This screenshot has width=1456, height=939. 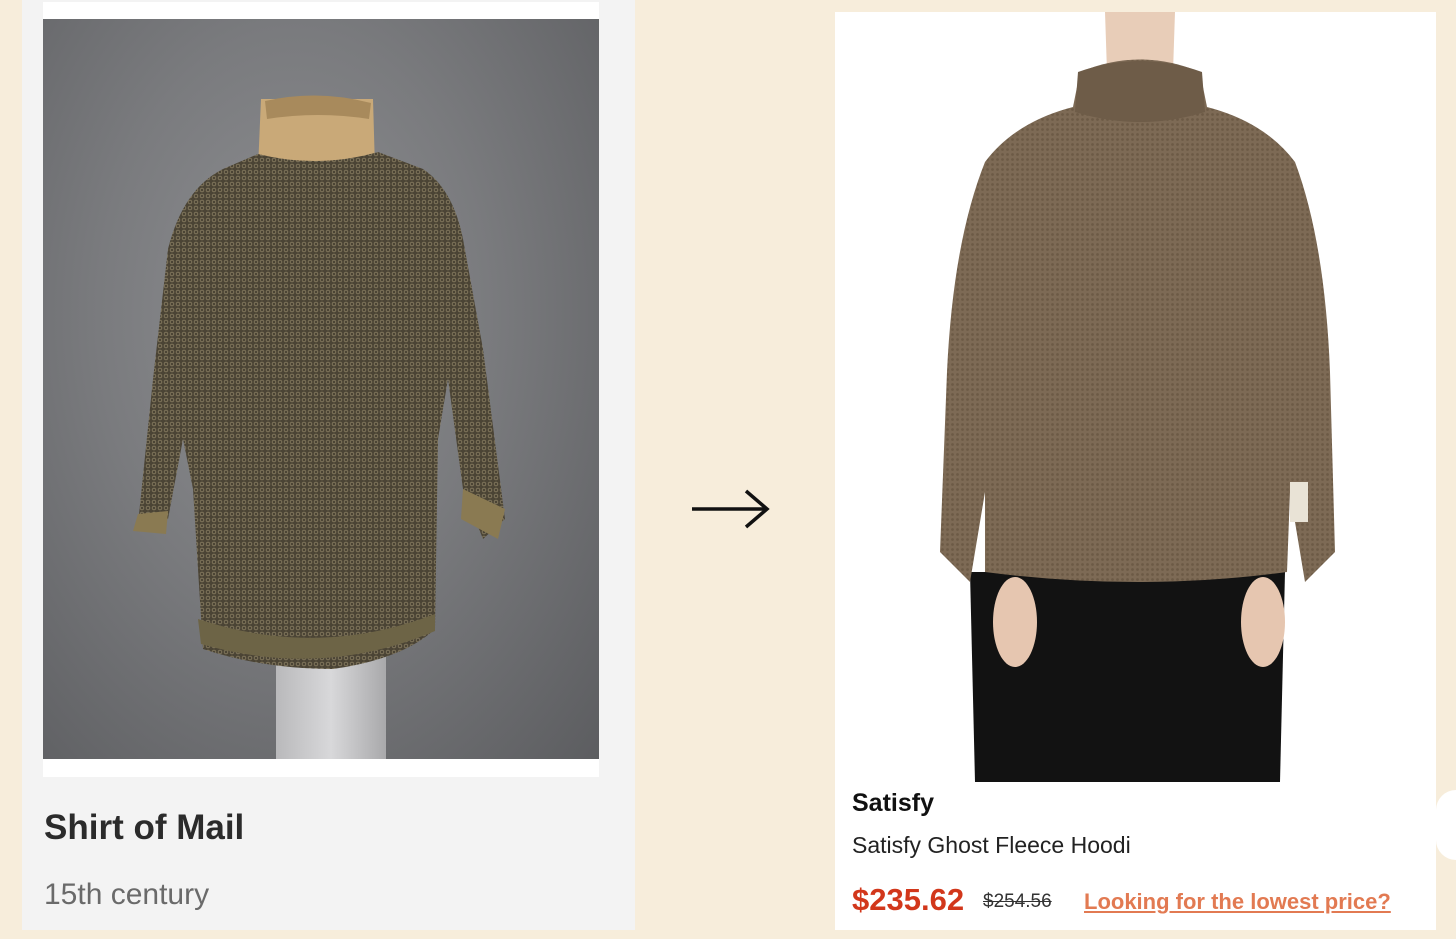 I want to click on lowest-price-link: Looking for the lowest price?, so click(x=1237, y=902).